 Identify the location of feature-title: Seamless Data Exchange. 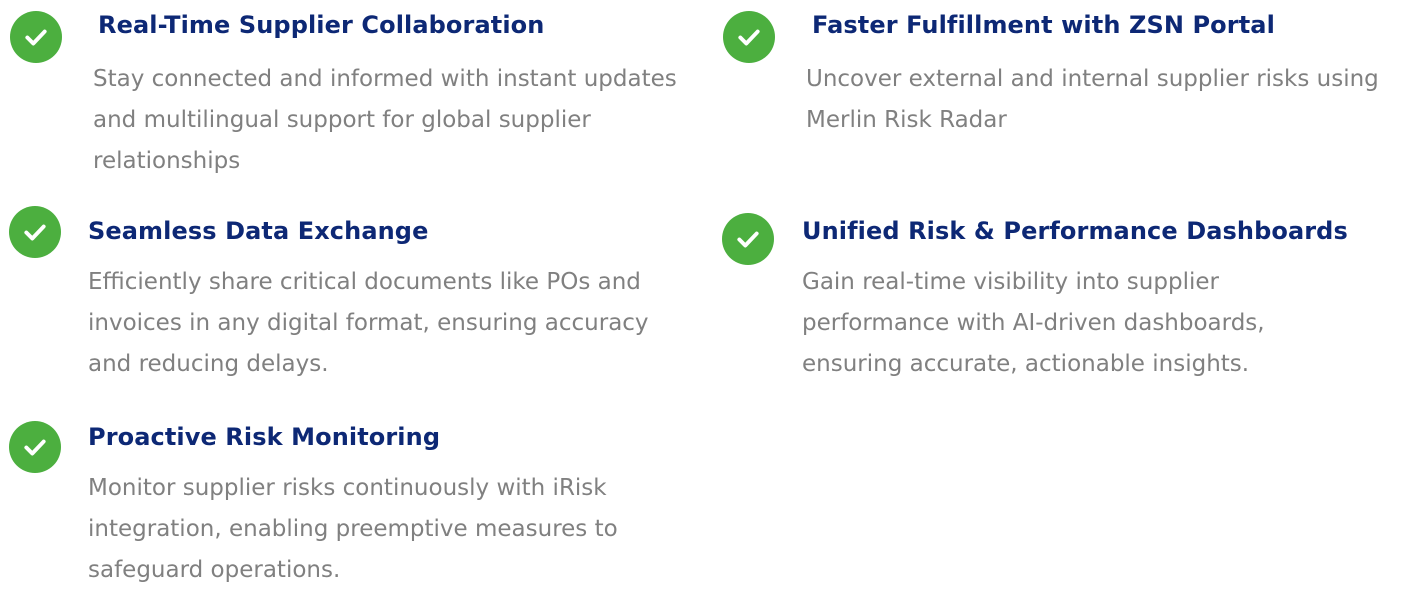
(258, 231).